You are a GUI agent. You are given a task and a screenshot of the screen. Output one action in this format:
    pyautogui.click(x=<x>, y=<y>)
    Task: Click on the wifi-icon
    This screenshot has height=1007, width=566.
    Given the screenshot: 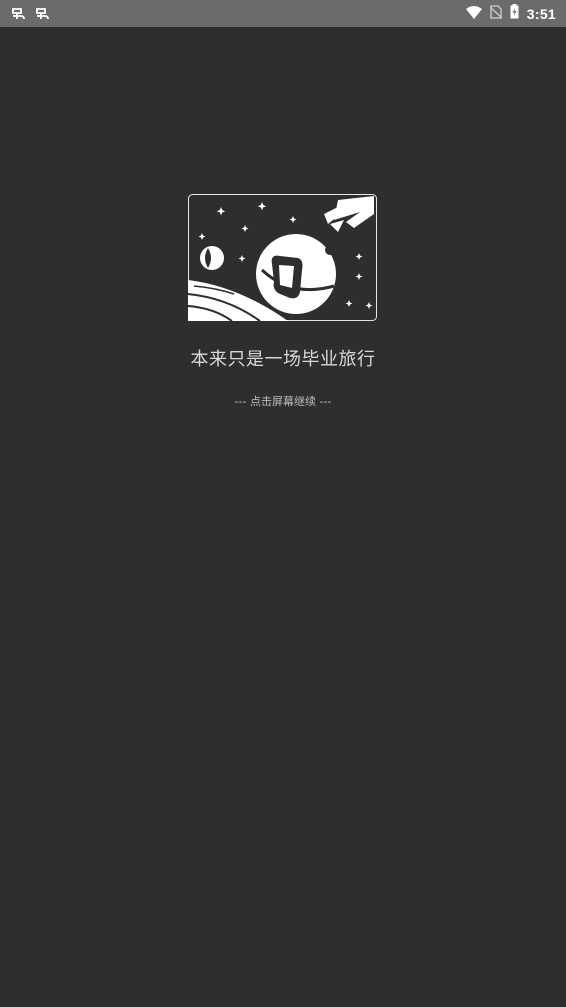 What is the action you would take?
    pyautogui.click(x=473, y=13)
    